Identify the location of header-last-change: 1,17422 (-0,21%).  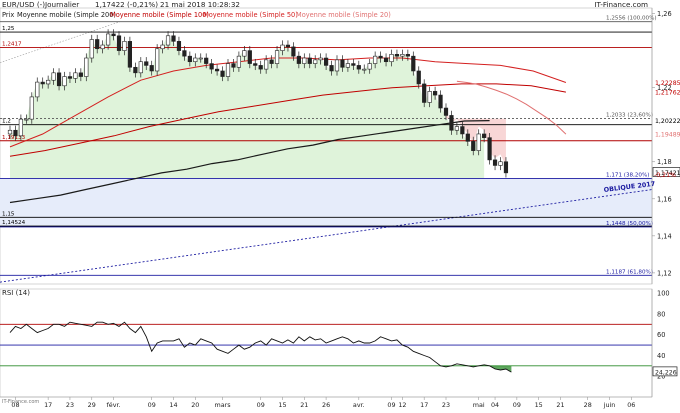
(126, 4).